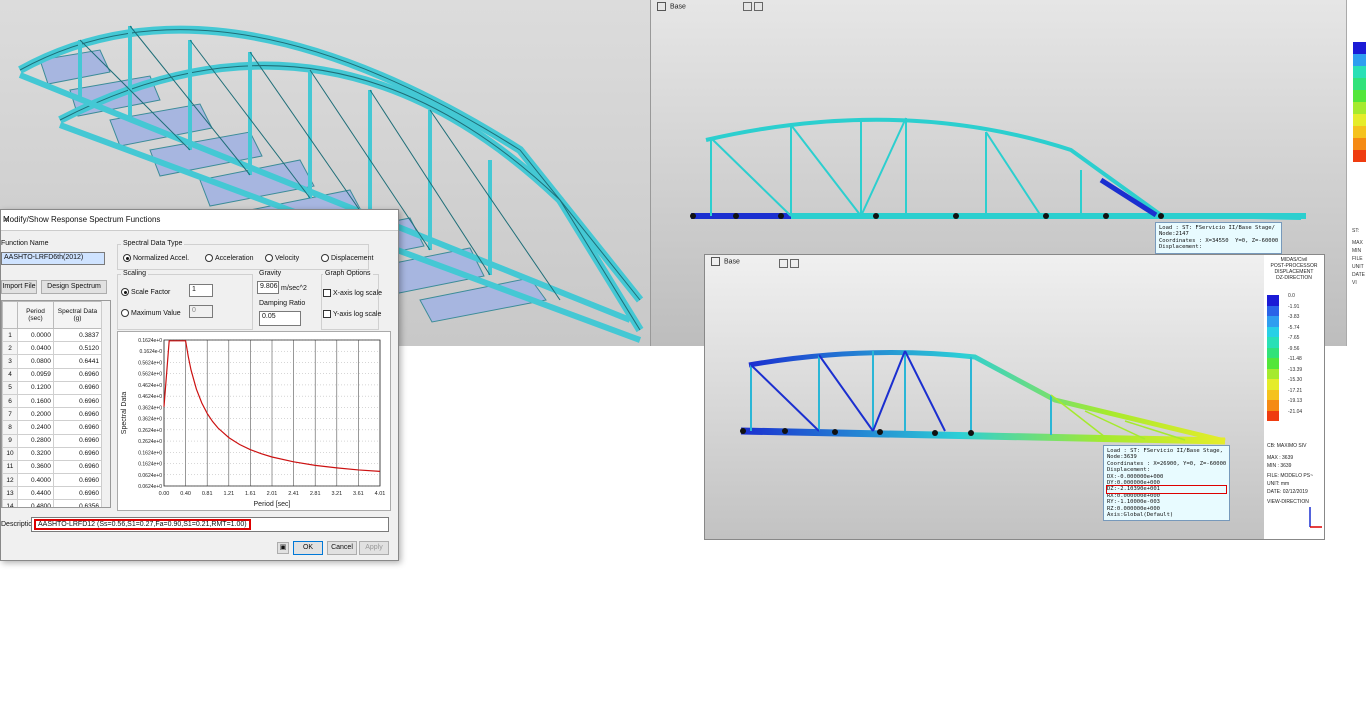 The width and height of the screenshot is (1366, 728). Describe the element at coordinates (35, 387) in the screenshot. I see `period-cell: 0.1200` at that location.